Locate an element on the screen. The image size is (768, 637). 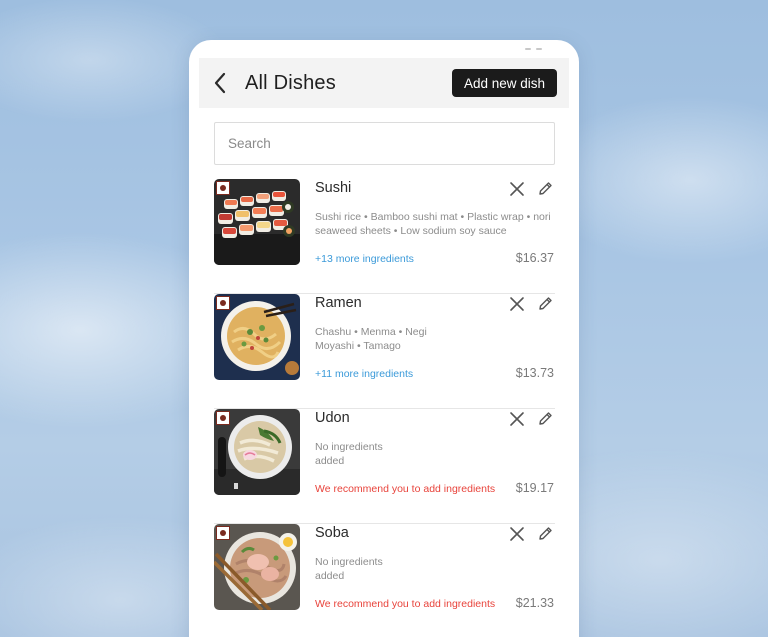
back-icon is located at coordinates (220, 83).